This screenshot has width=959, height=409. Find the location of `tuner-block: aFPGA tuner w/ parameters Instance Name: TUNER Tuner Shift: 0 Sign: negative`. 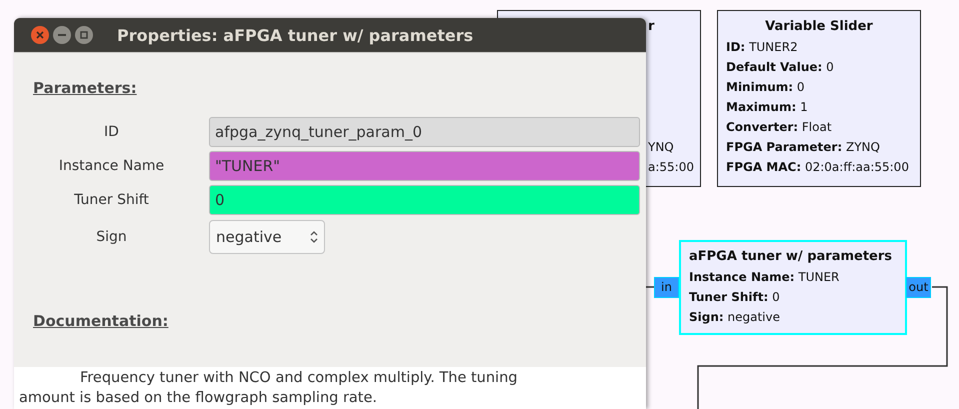

tuner-block: aFPGA tuner w/ parameters Instance Name: TUNER Tuner Shift: 0 Sign: negative is located at coordinates (793, 287).